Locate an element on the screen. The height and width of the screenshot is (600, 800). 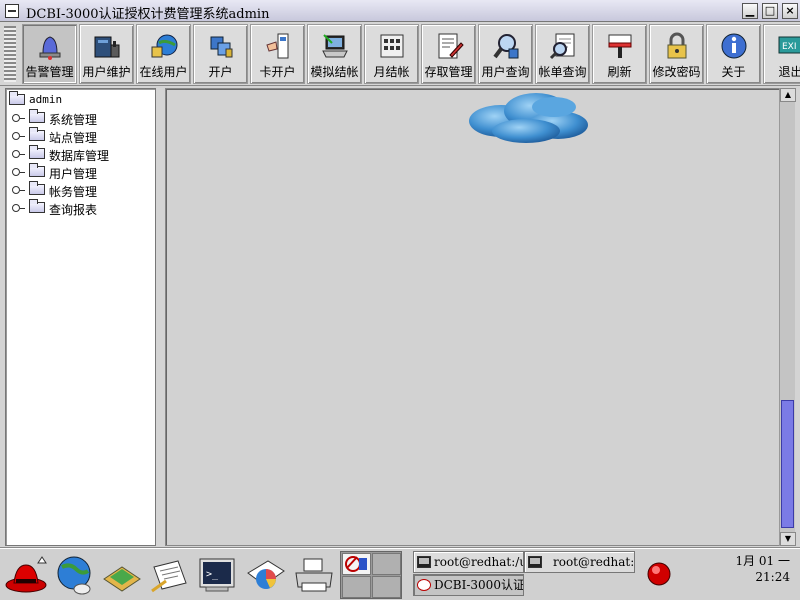
toolbar-button-simulated-checkout: 模拟结帐 is located at coordinates (334, 54).